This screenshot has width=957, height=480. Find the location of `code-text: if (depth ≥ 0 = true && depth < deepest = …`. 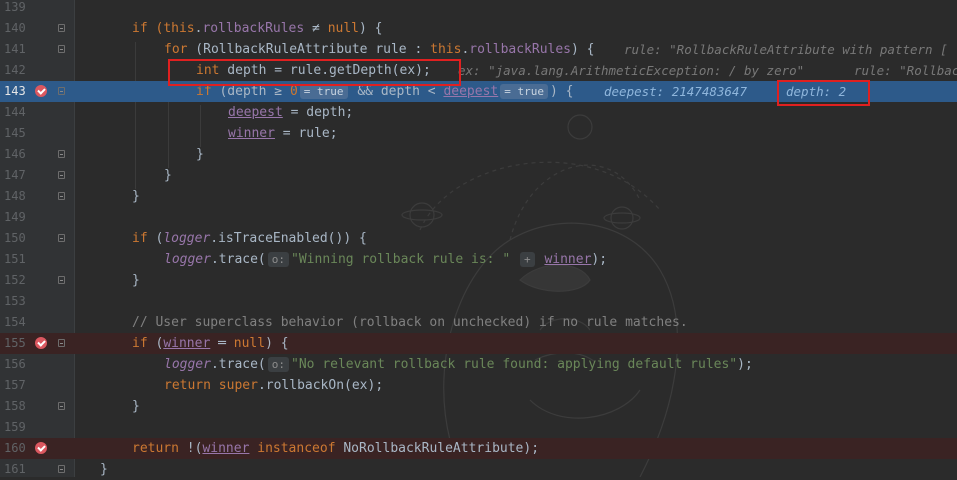

code-text: if (depth ≥ 0 = true && depth < deepest = … is located at coordinates (385, 91).